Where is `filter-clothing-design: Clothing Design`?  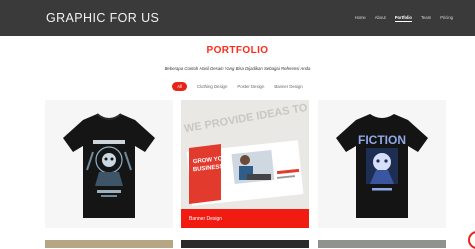
filter-clothing-design: Clothing Design is located at coordinates (212, 86).